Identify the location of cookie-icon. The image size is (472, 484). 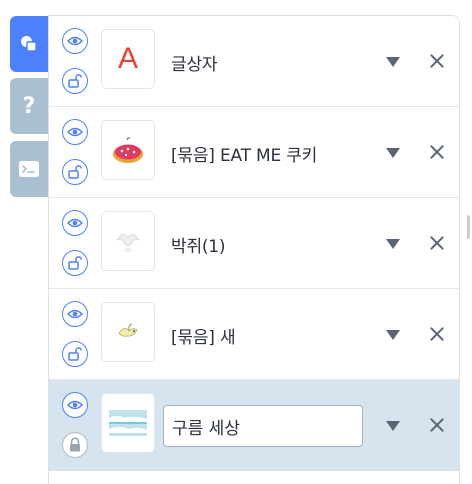
(128, 150).